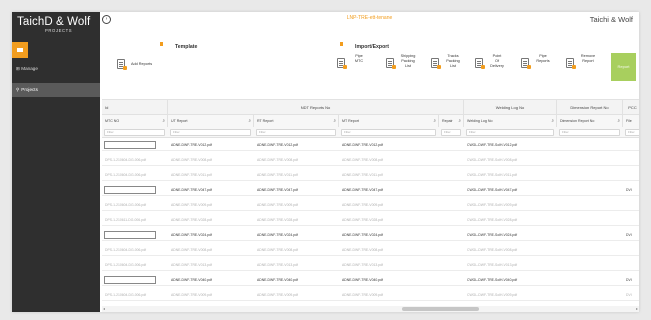  I want to click on table-cell-ut-report: ADNE-DWF-TRE-V047.pdf, so click(191, 190).